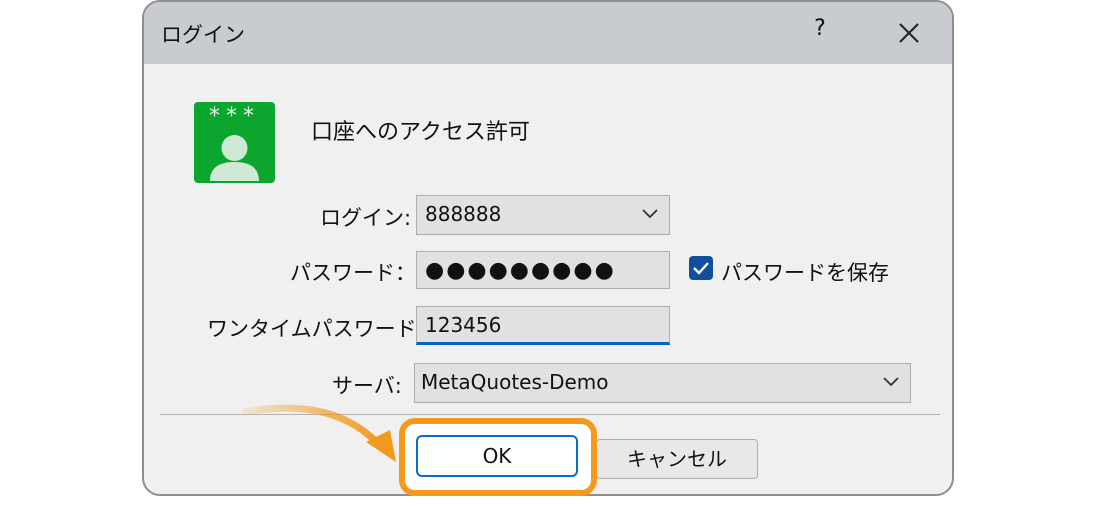  Describe the element at coordinates (805, 273) in the screenshot. I see `save-password-label: パスワードを保存` at that location.